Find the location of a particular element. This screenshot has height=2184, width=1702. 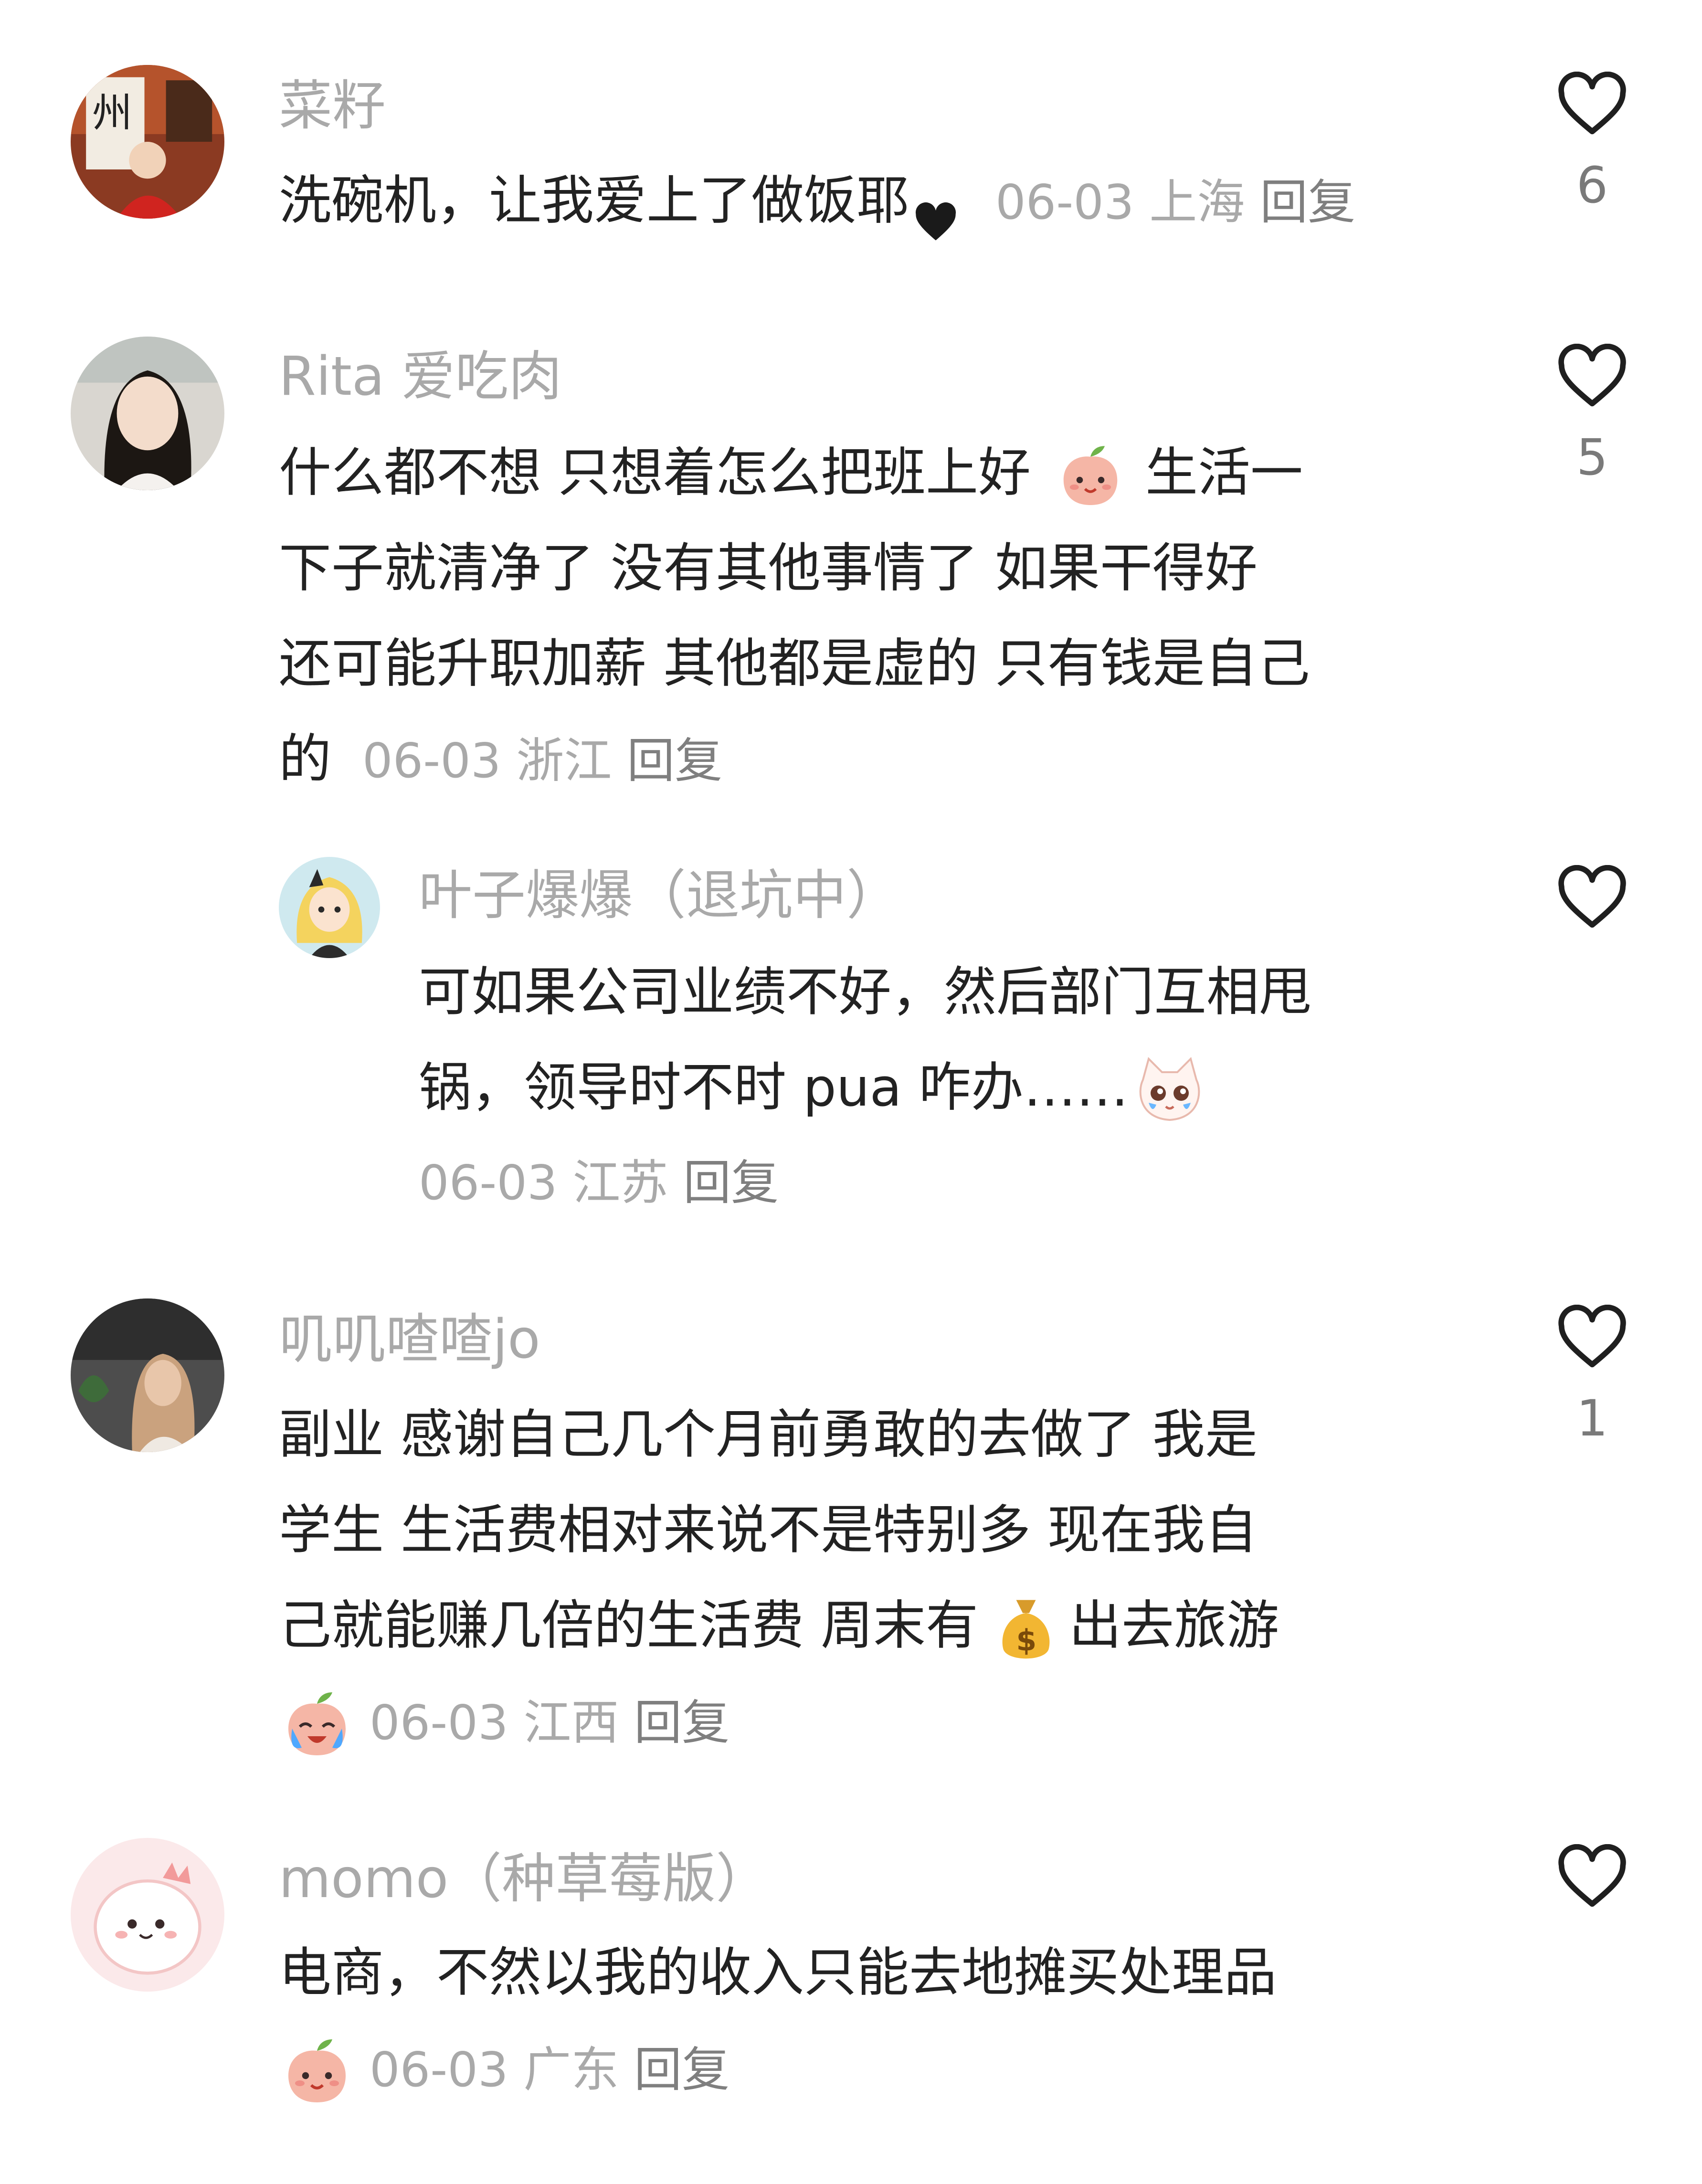

like-button: 5 is located at coordinates (1592, 413).